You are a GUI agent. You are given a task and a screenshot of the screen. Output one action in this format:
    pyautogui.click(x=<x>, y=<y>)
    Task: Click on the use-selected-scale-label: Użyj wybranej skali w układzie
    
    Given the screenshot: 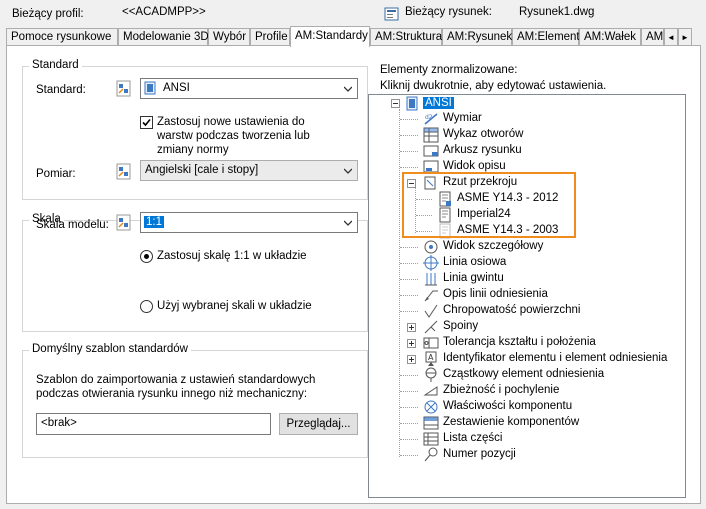 What is the action you would take?
    pyautogui.click(x=234, y=306)
    